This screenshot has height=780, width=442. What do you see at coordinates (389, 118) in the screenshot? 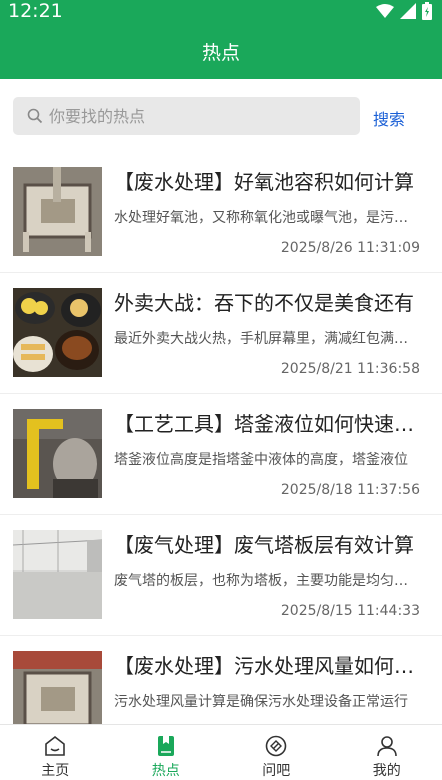
I see `search-button: 搜索` at bounding box center [389, 118].